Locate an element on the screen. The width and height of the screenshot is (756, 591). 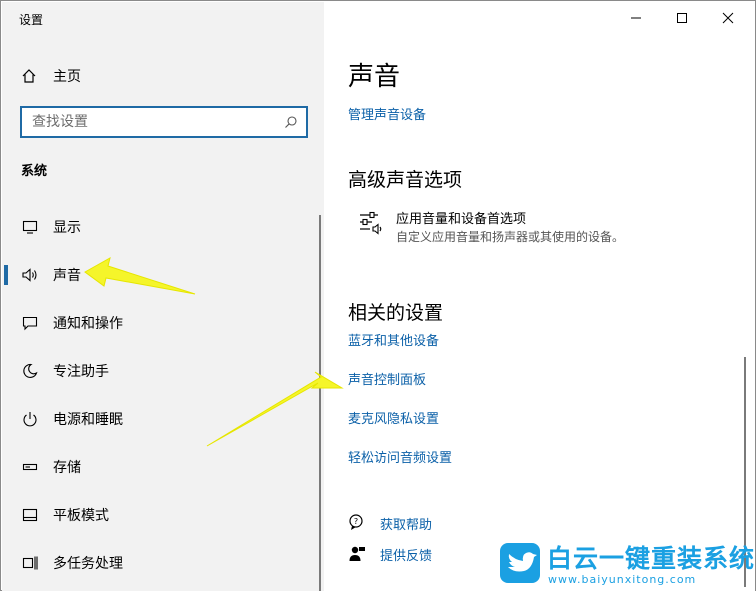
tablet-icon is located at coordinates (30, 515).